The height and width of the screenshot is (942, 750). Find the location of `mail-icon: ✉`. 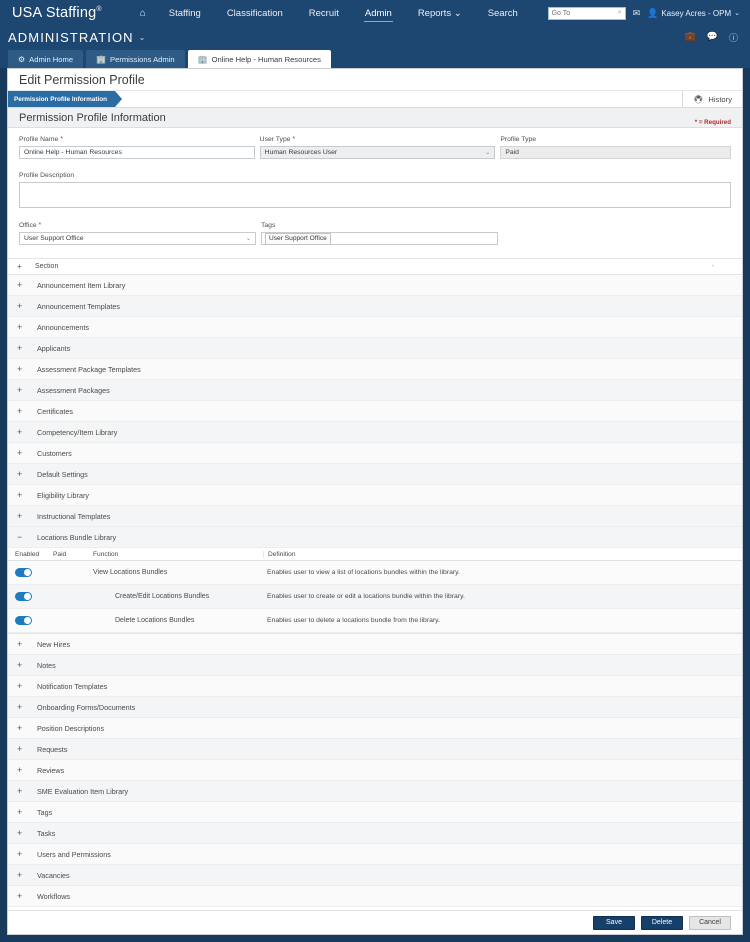

mail-icon: ✉ is located at coordinates (637, 13).